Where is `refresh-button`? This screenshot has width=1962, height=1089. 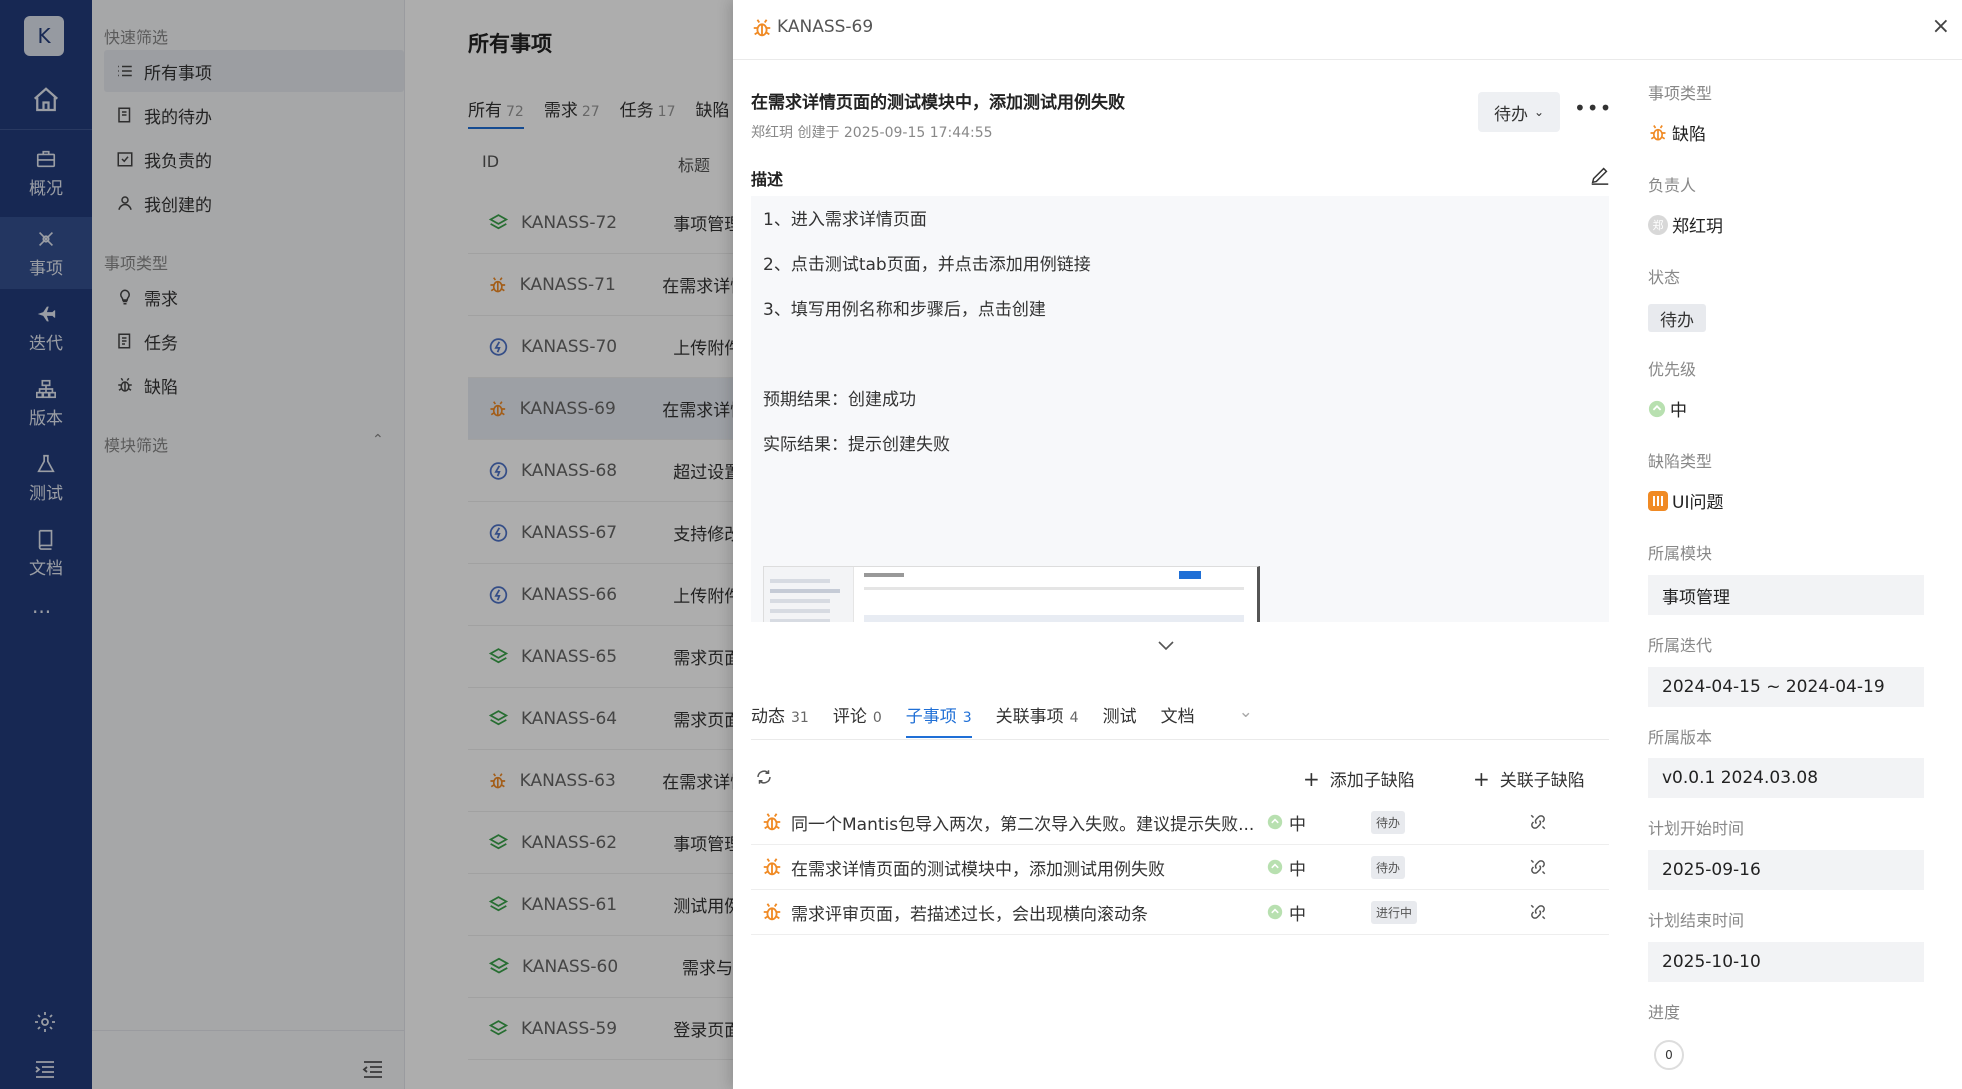 refresh-button is located at coordinates (764, 777).